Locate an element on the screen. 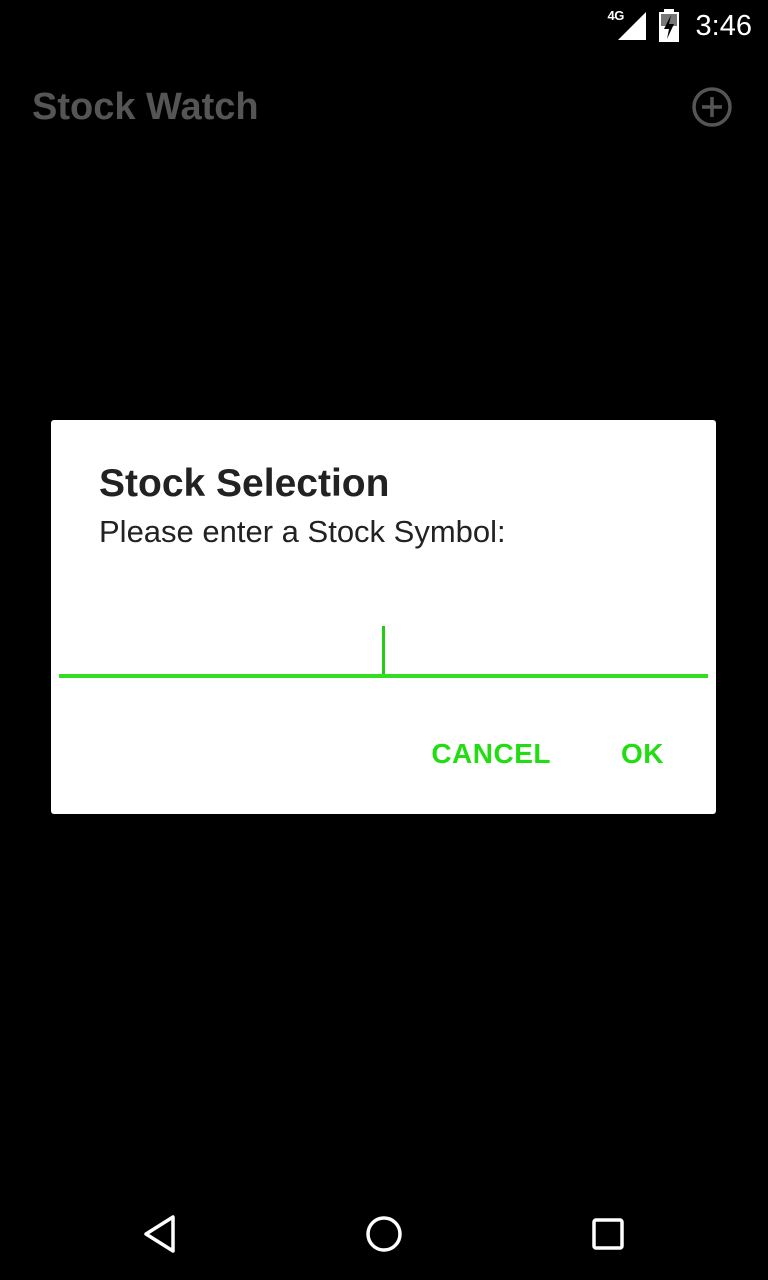 This screenshot has height=1280, width=768. nav-bar is located at coordinates (384, 1232).